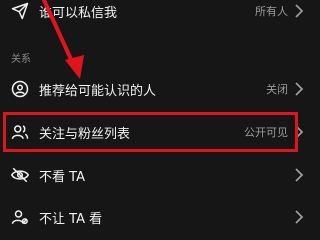 This screenshot has height=240, width=320. I want to click on send-icon, so click(20, 11).